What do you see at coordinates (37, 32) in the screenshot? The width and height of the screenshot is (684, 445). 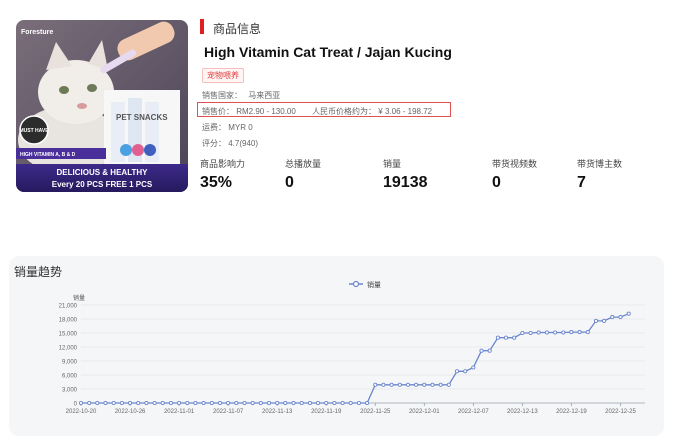 I see `brand-logo: Foresture` at bounding box center [37, 32].